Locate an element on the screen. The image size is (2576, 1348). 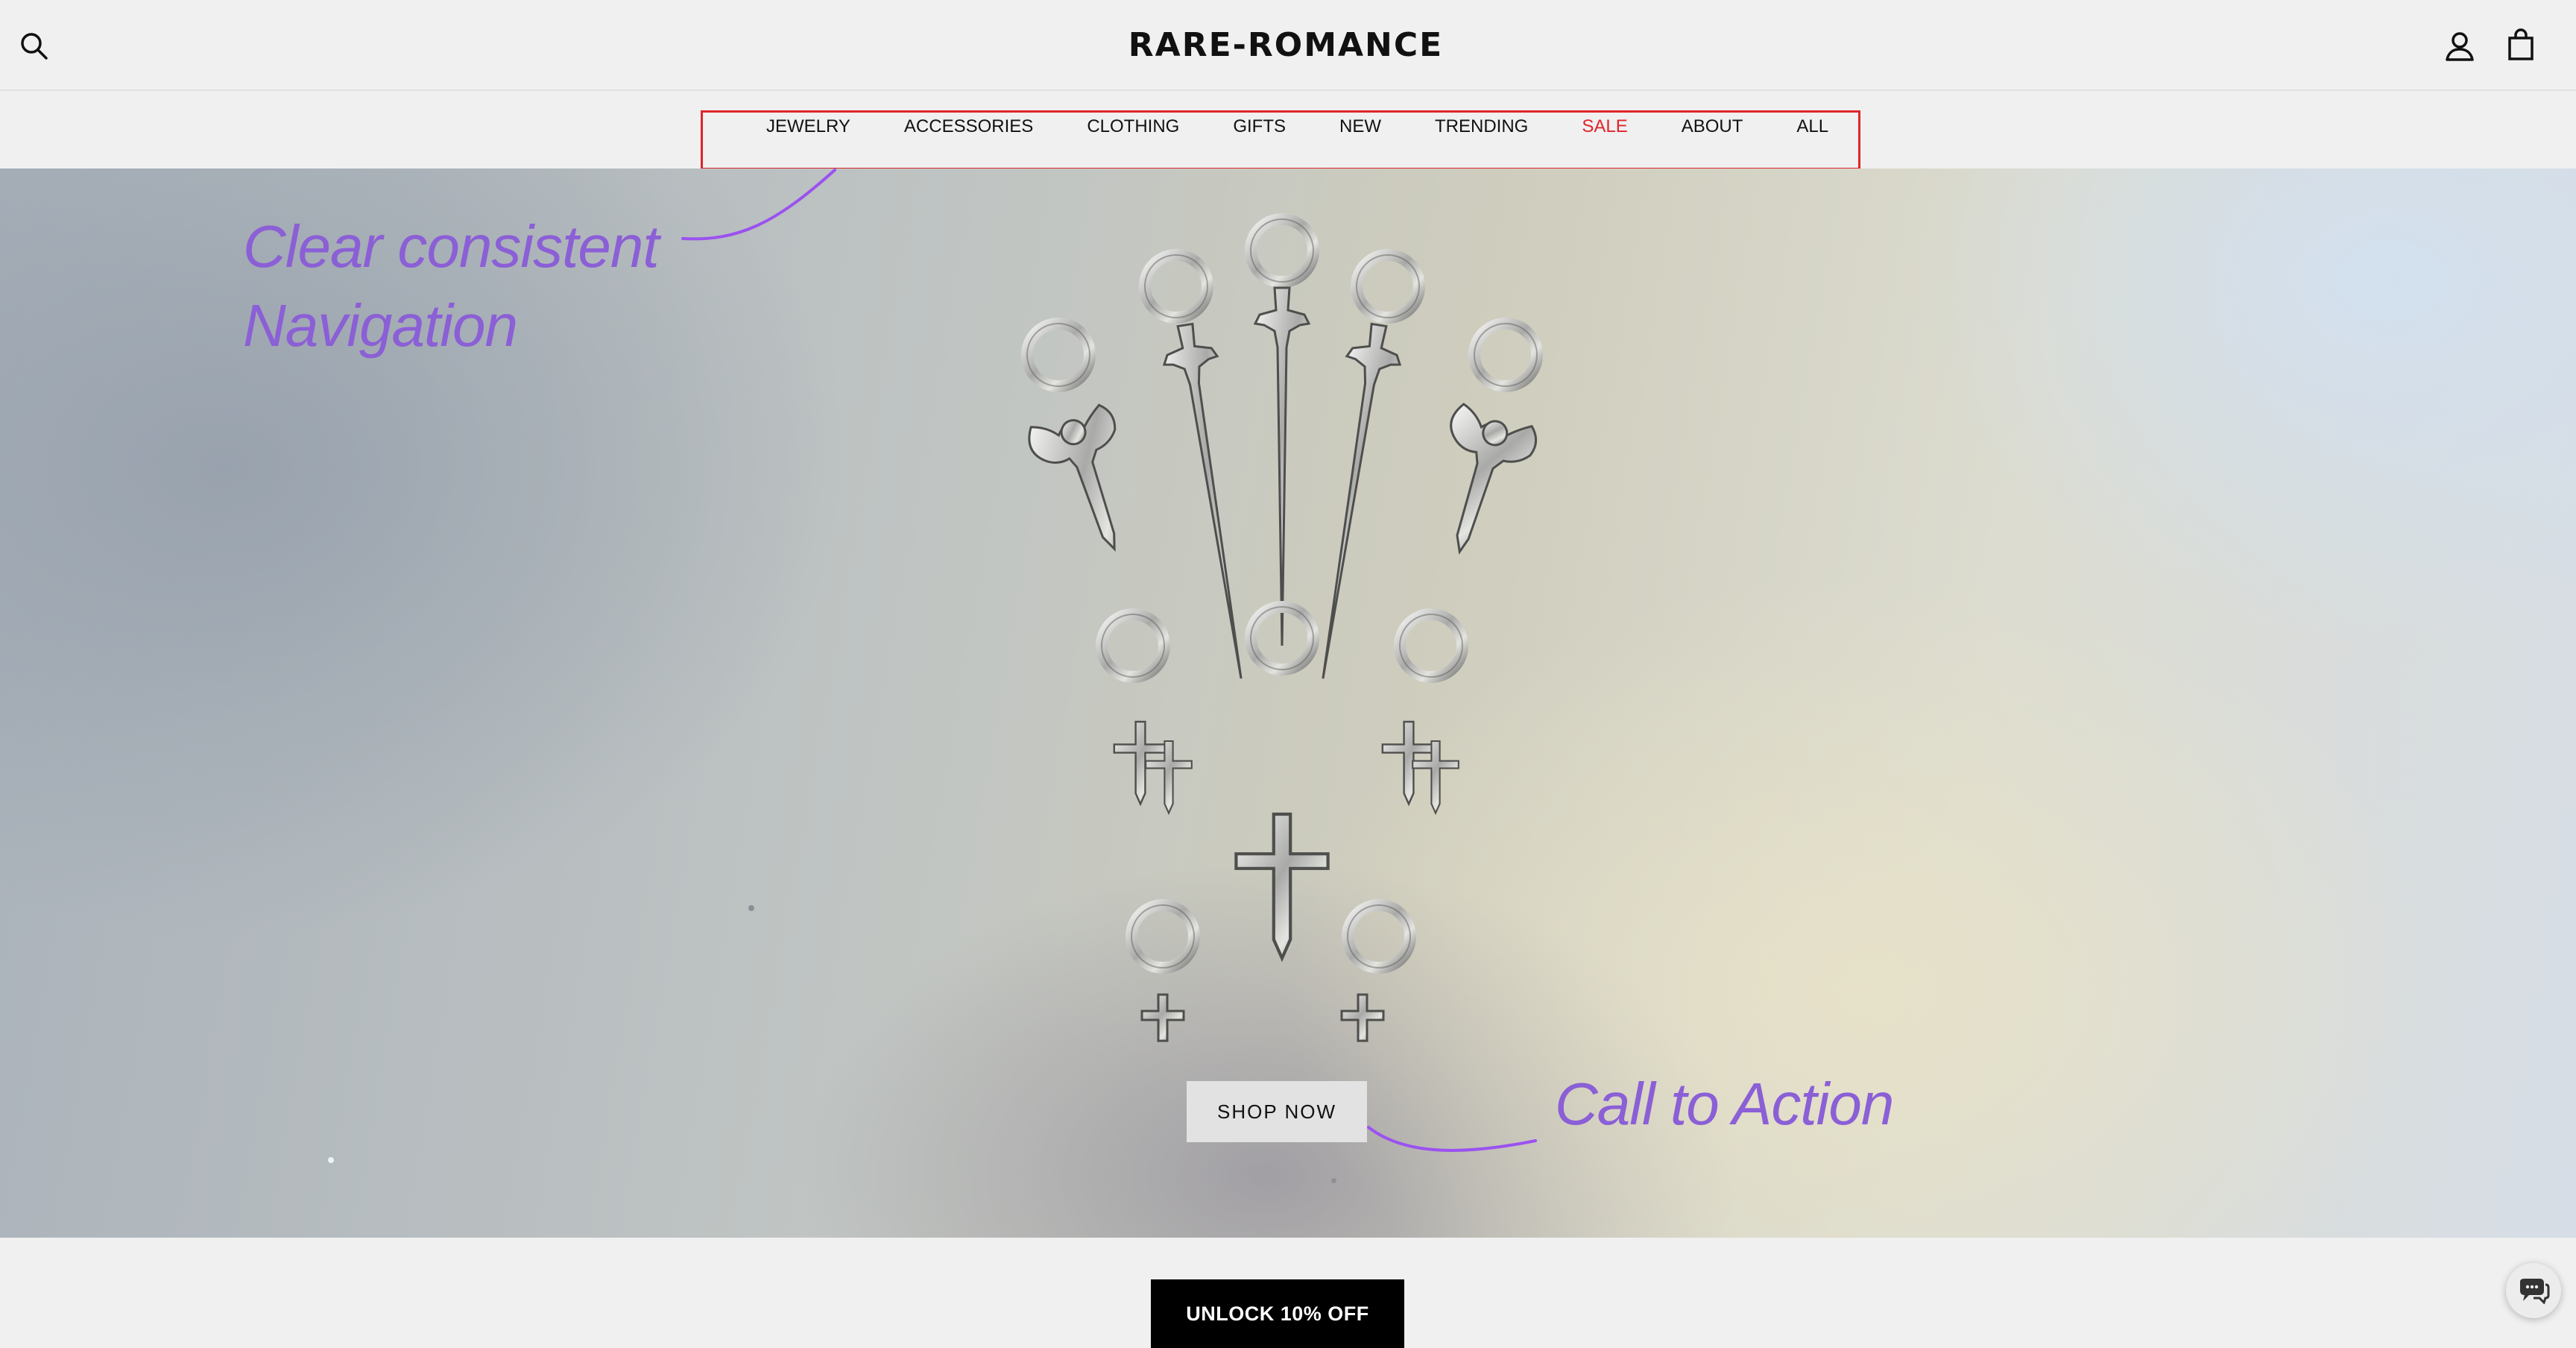
site-header: RARE-ROMANCE is located at coordinates (1288, 45).